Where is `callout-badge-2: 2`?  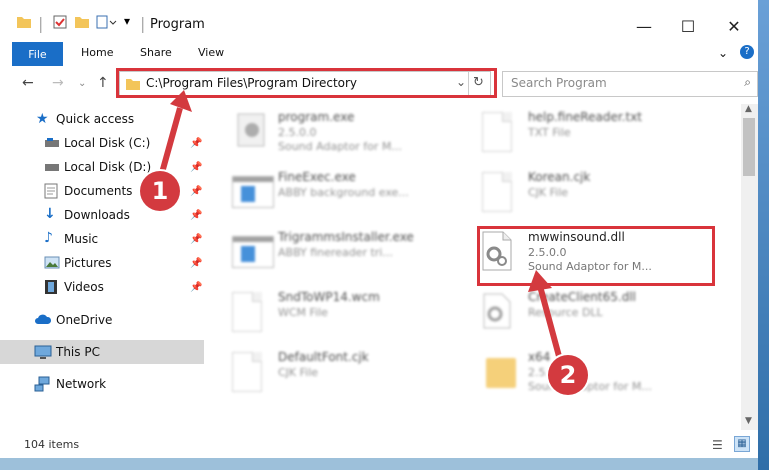 callout-badge-2: 2 is located at coordinates (568, 375).